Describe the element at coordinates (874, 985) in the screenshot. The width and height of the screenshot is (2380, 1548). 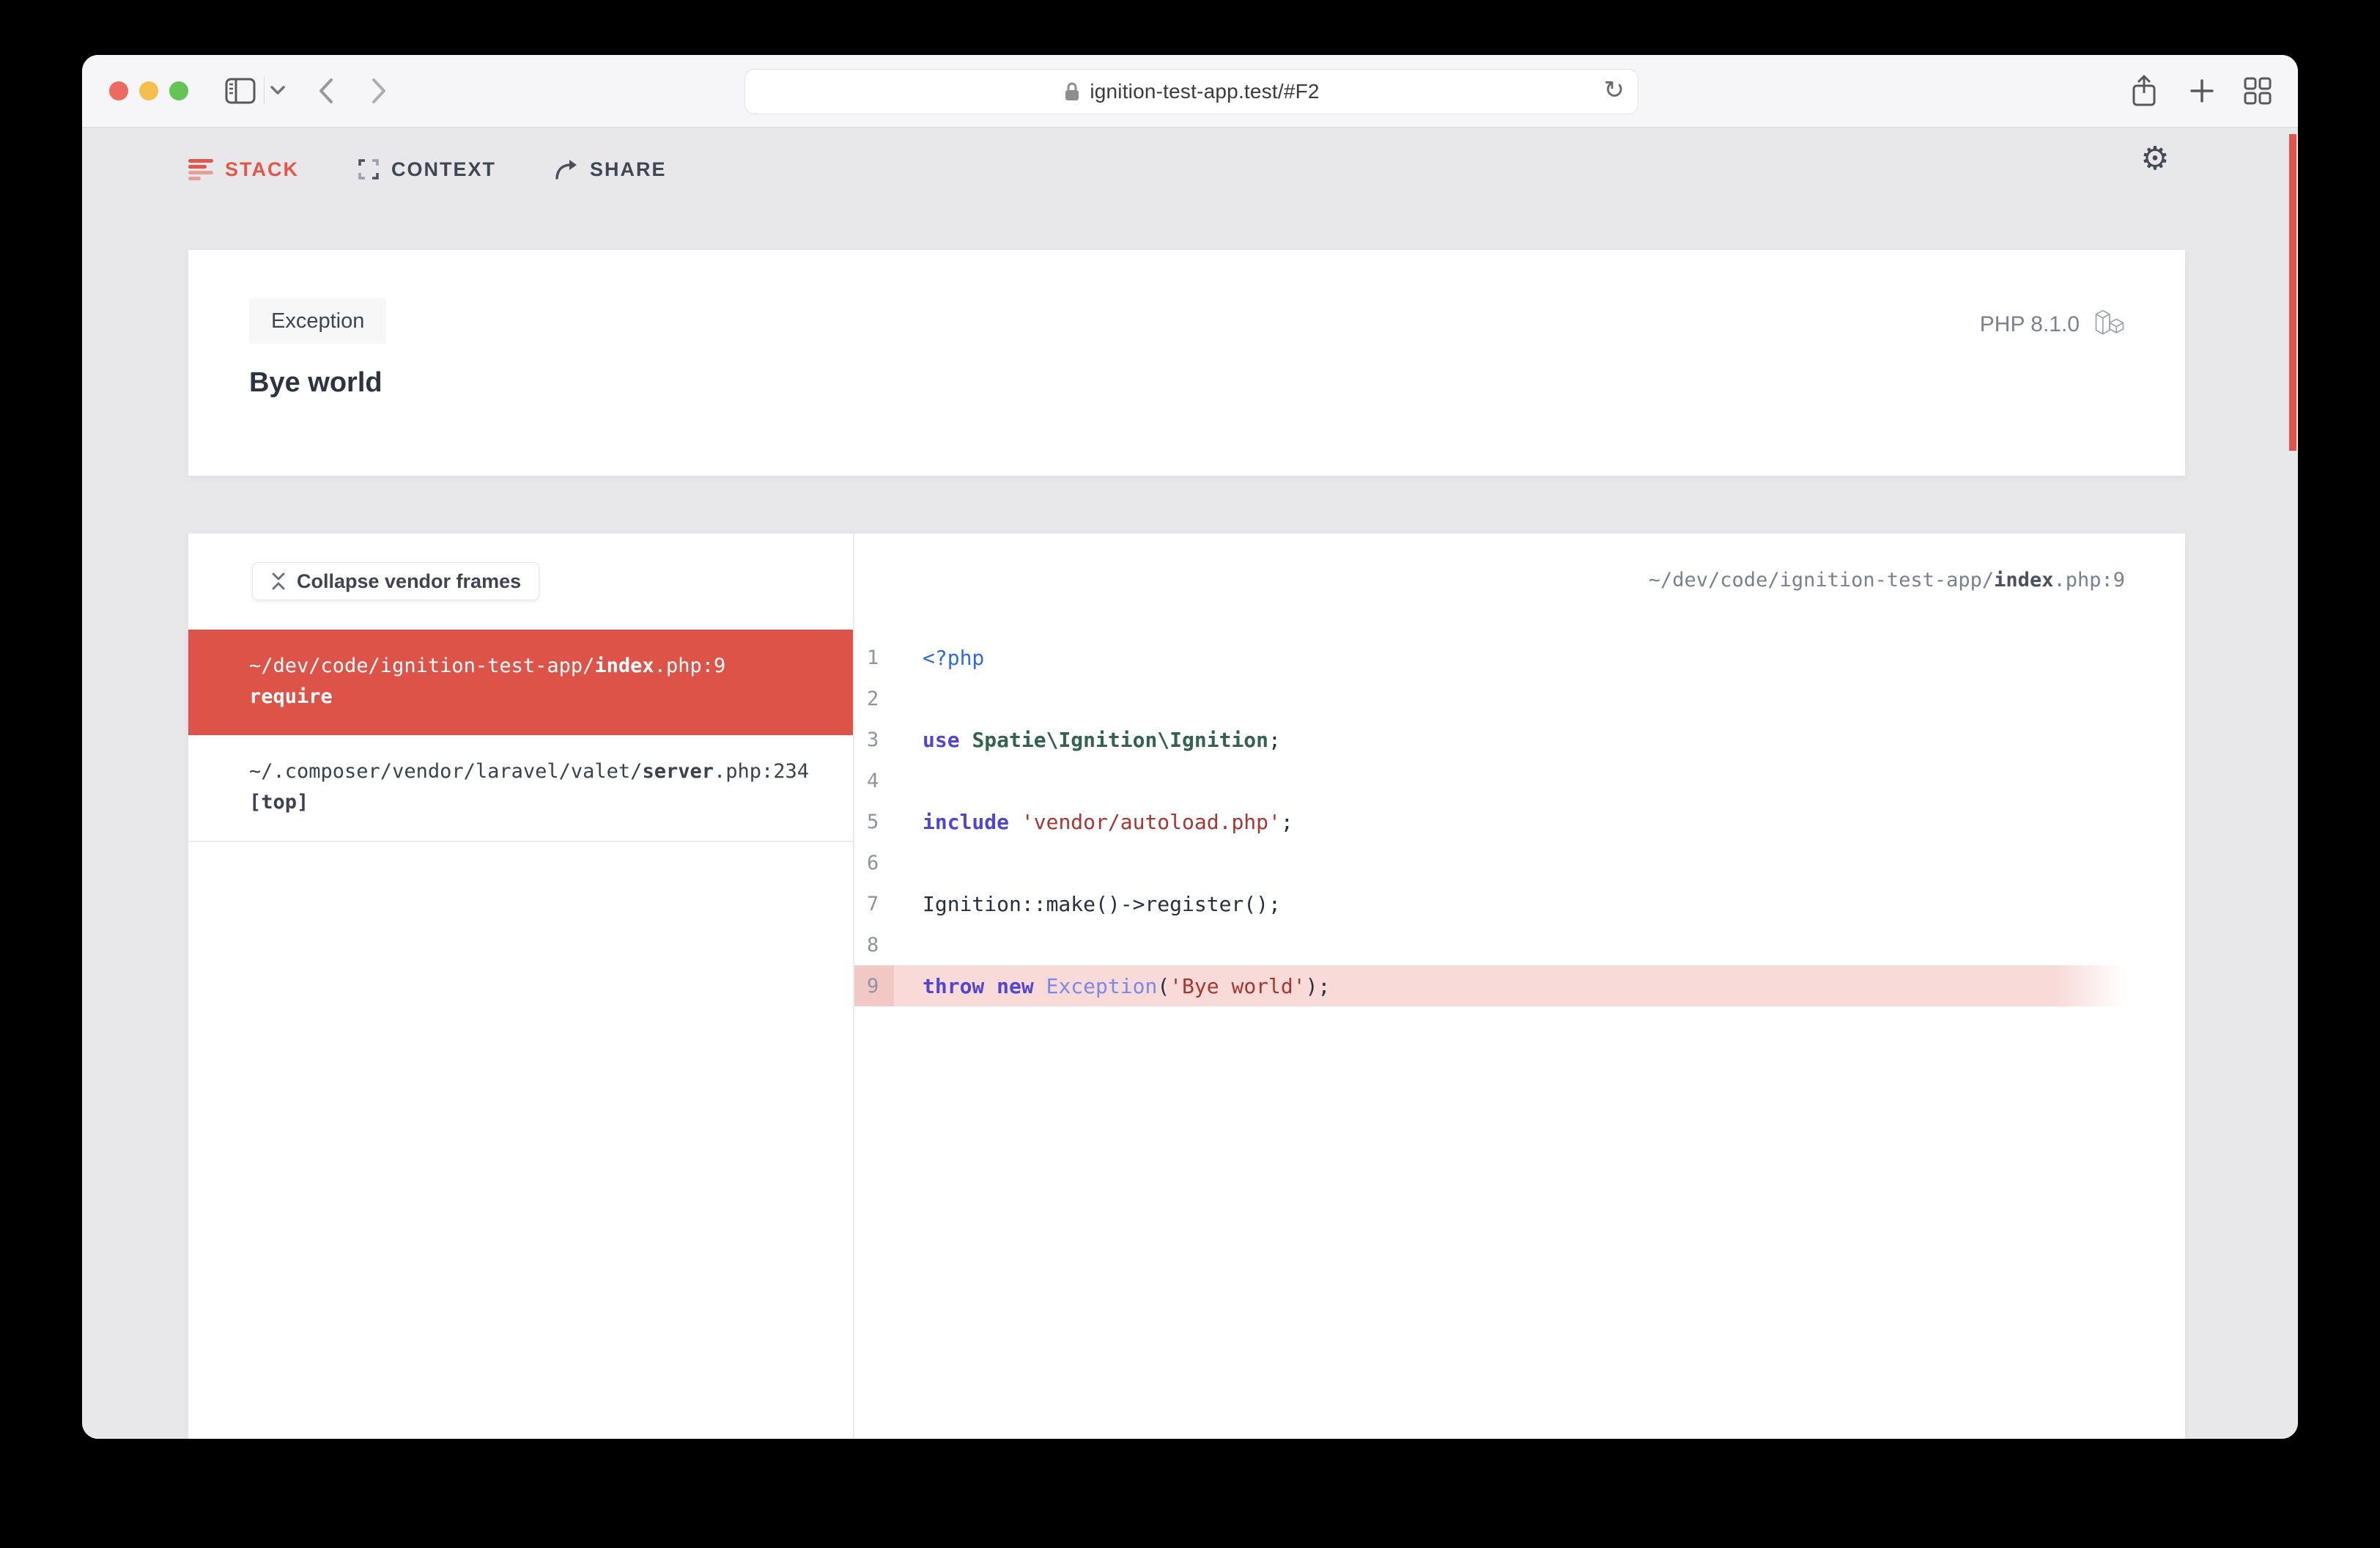
I see `line-number: 9` at that location.